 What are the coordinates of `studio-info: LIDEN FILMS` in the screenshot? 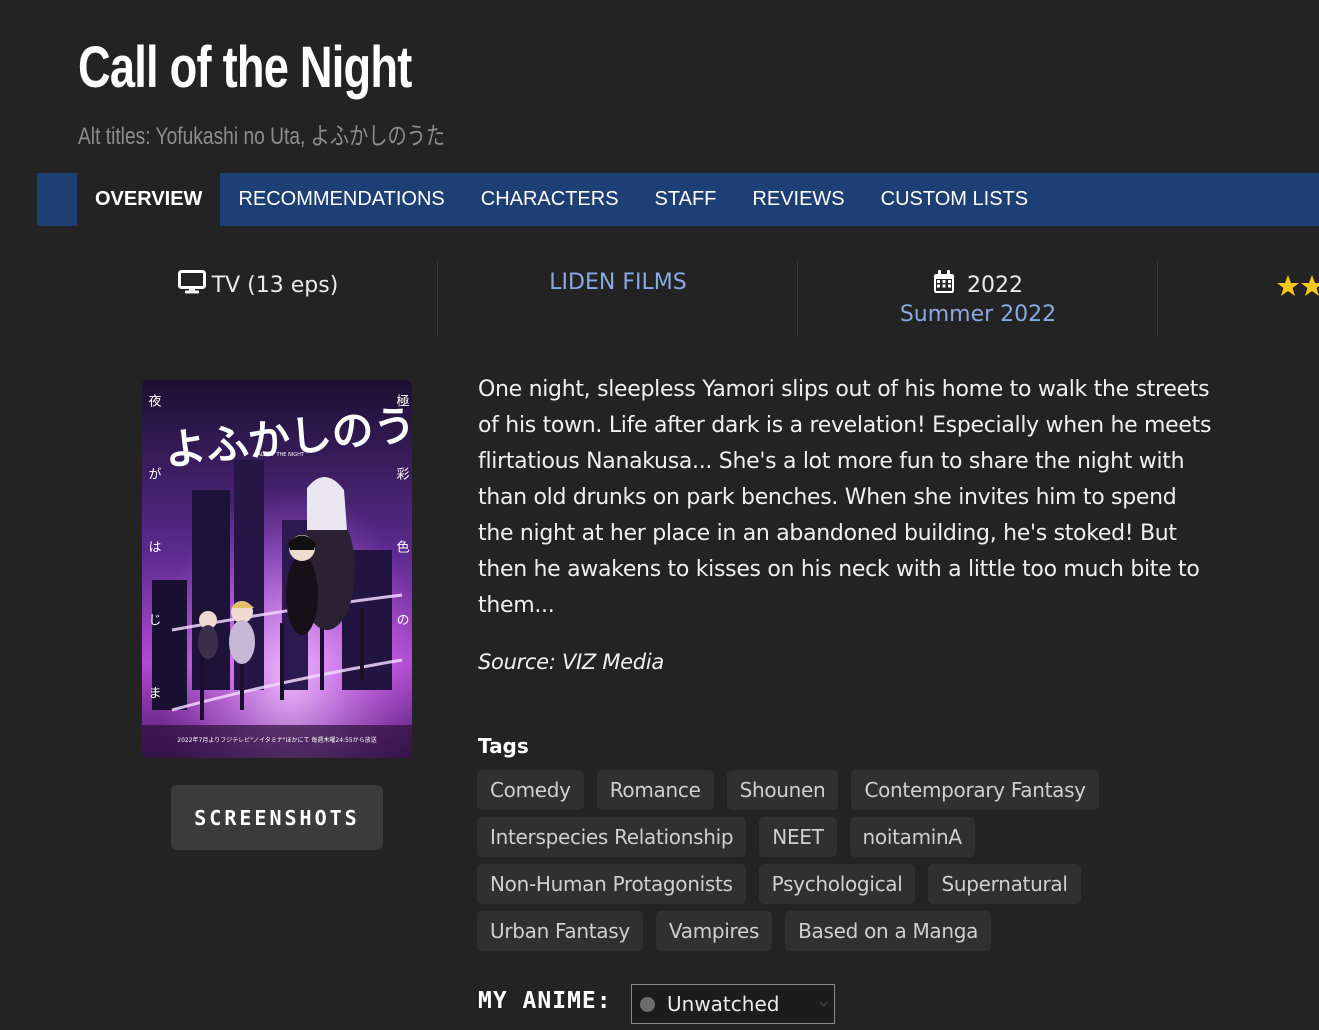 It's located at (618, 299).